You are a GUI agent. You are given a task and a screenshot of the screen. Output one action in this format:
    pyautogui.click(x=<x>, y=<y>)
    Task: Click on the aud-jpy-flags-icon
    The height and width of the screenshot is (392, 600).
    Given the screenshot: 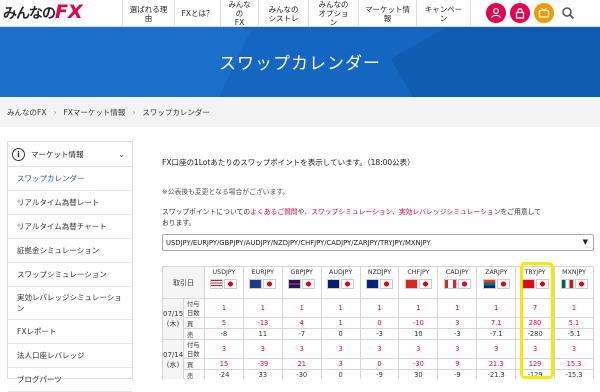 What is the action you would take?
    pyautogui.click(x=341, y=284)
    